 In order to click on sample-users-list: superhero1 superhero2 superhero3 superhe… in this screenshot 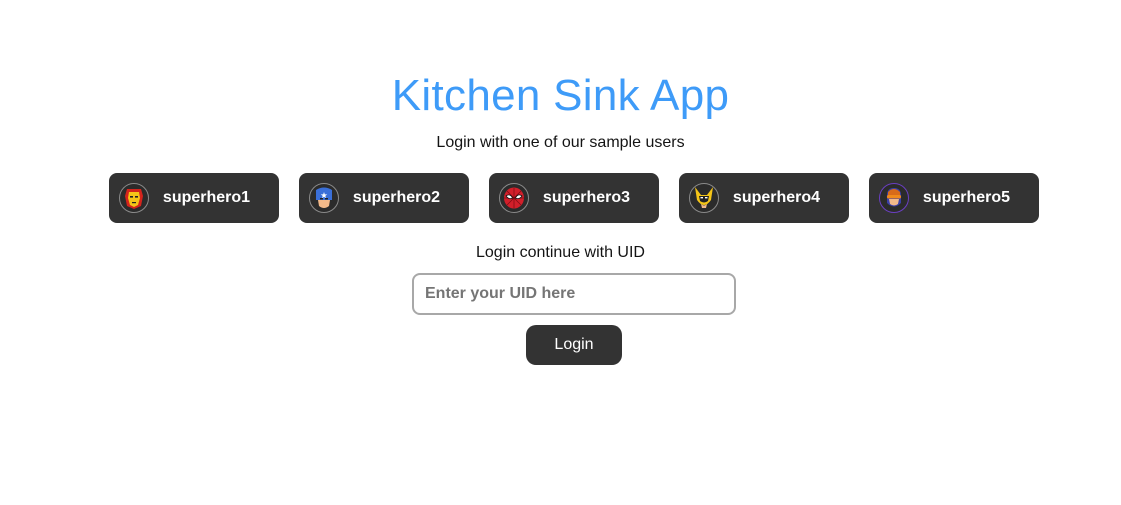, I will do `click(574, 198)`.